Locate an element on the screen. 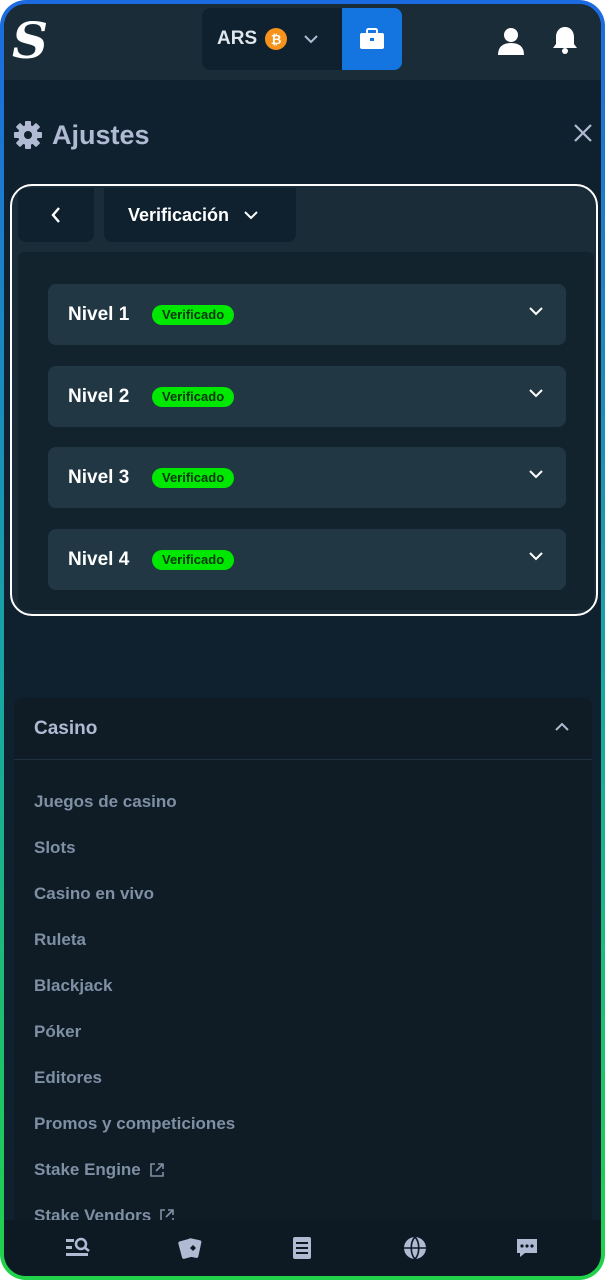 The width and height of the screenshot is (605, 1280). menu-item-label: Editores is located at coordinates (68, 1077).